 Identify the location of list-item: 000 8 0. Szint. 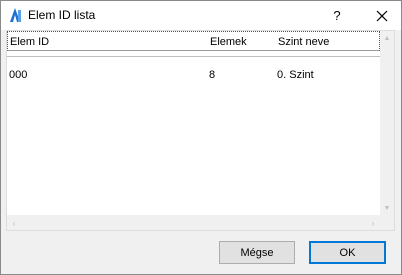
(193, 75).